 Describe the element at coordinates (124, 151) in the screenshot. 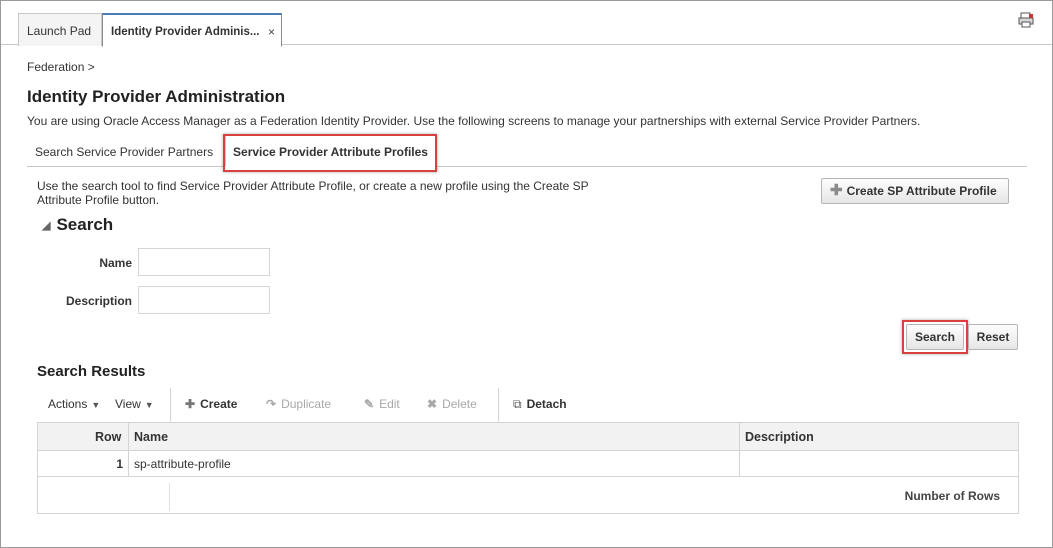

I see `tab-search-service-provider-partners: Search Service Provider Partners` at that location.